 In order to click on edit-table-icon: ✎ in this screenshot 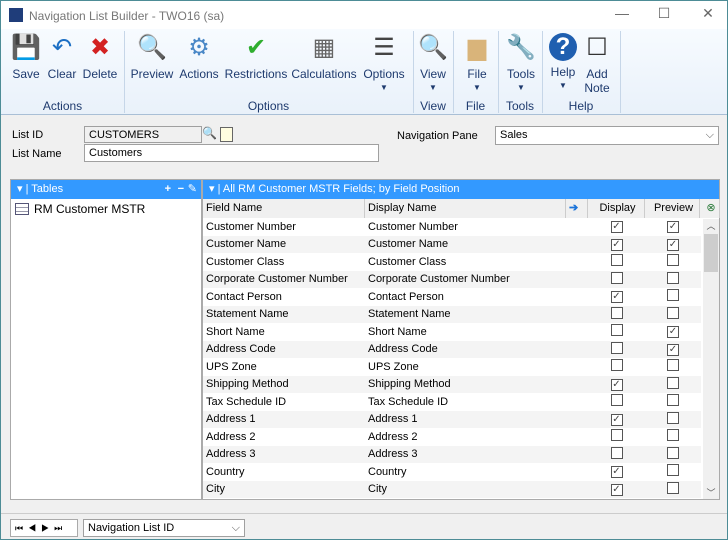, I will do `click(192, 189)`.